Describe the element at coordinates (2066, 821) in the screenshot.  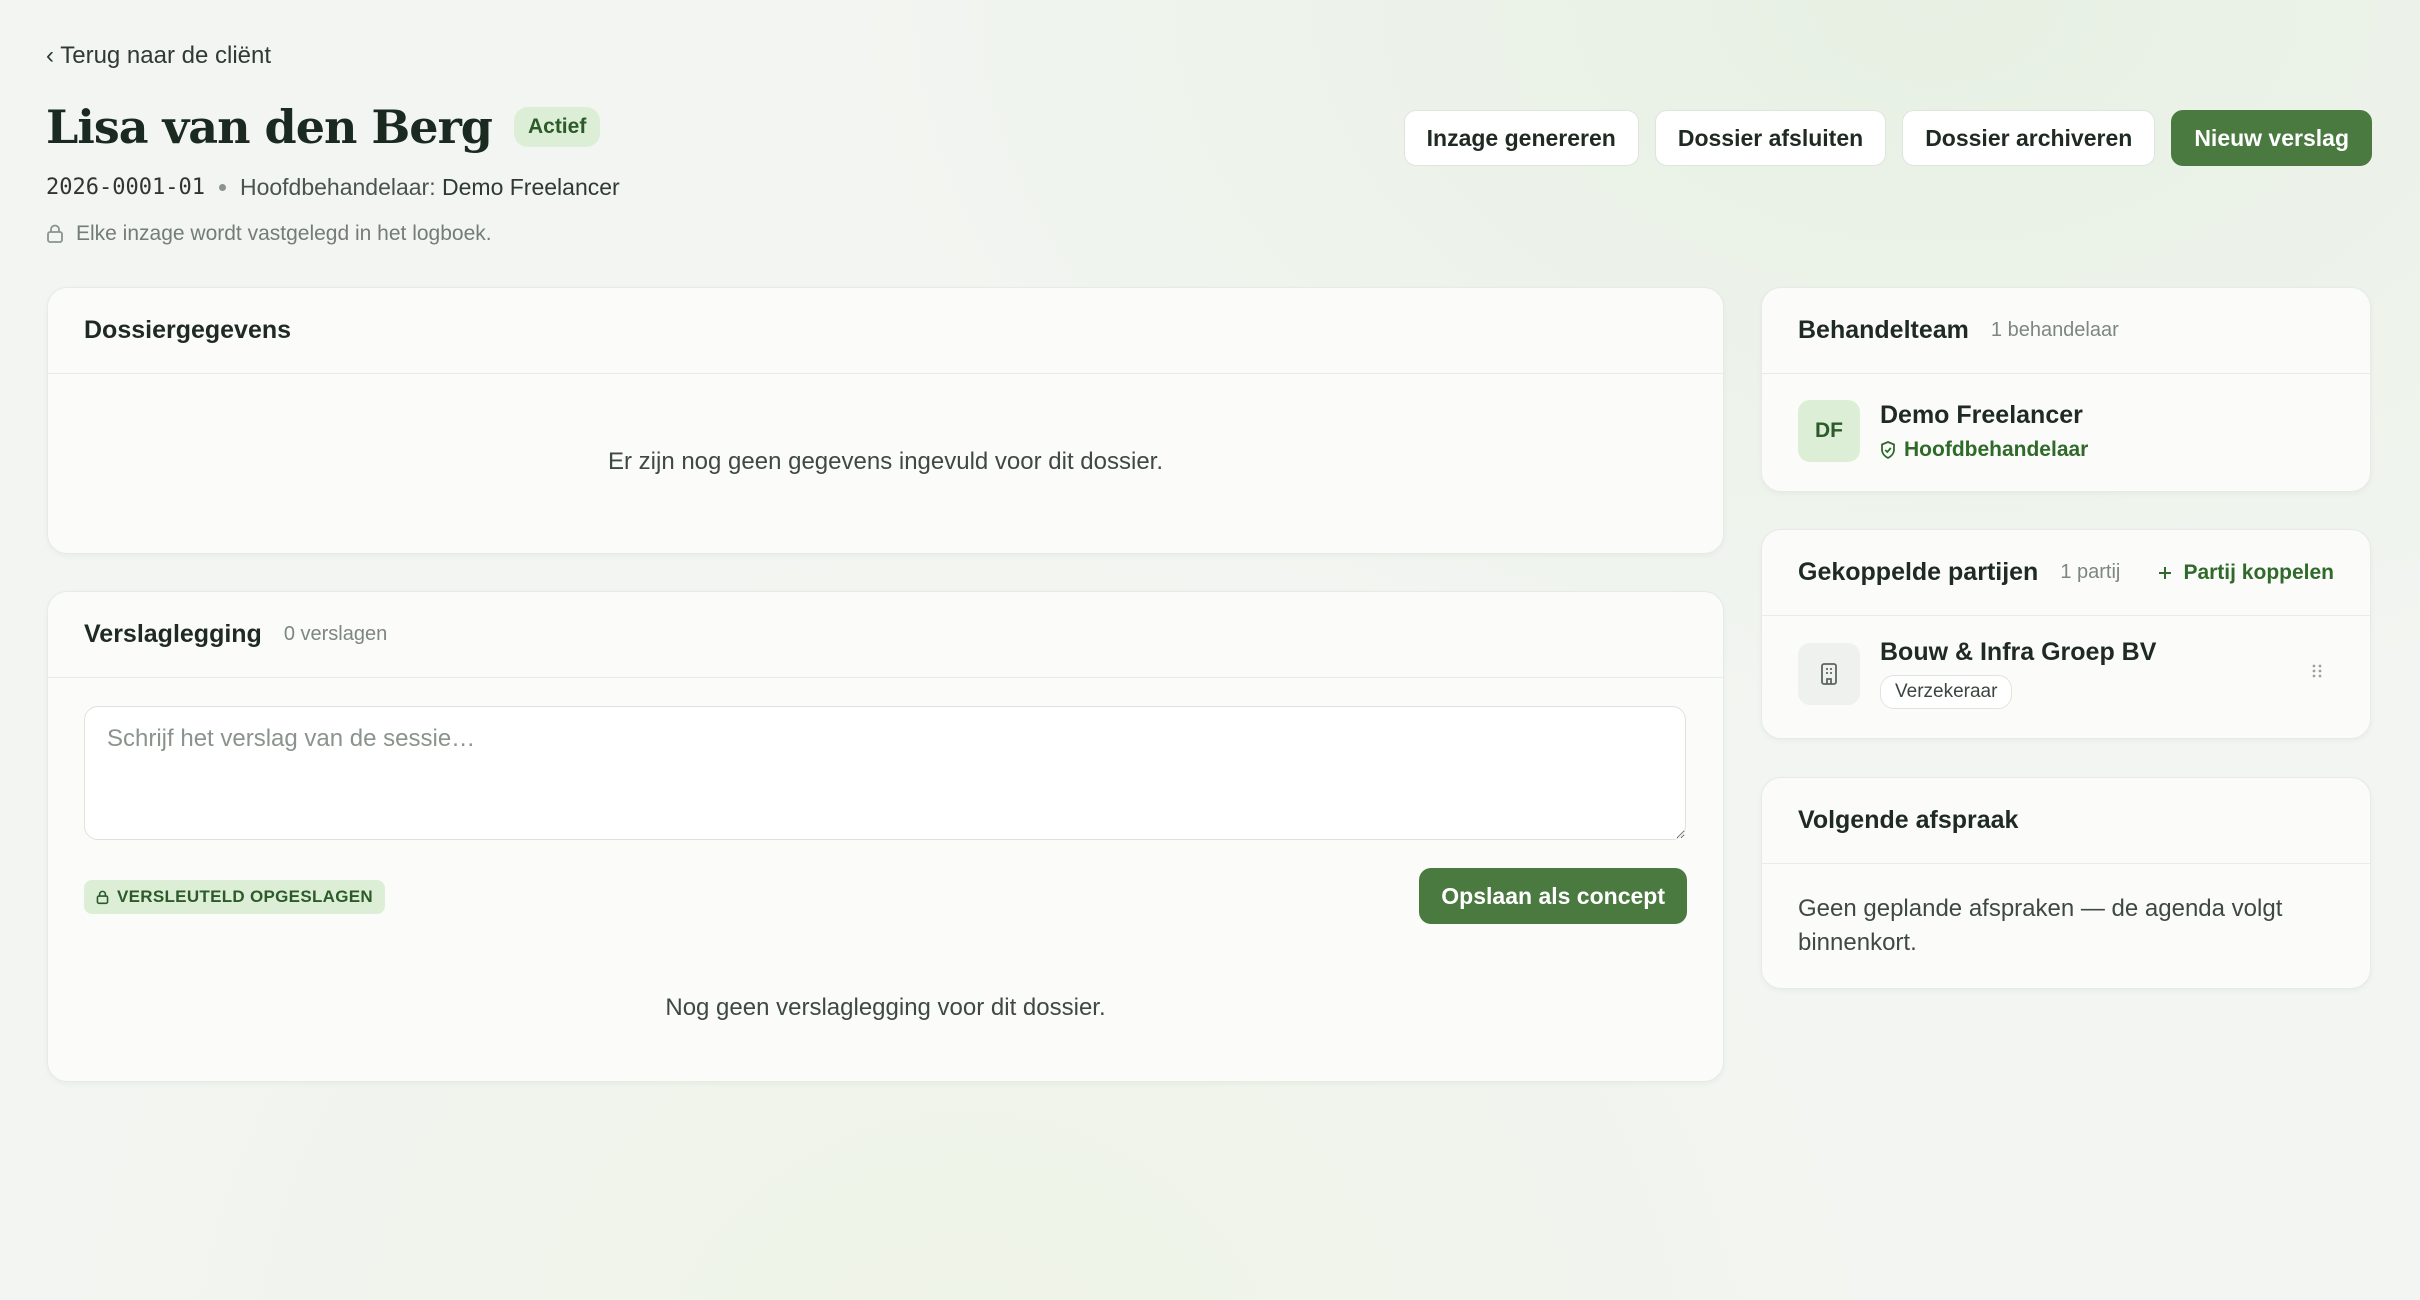
I see `card-header: Volgende afspraak` at that location.